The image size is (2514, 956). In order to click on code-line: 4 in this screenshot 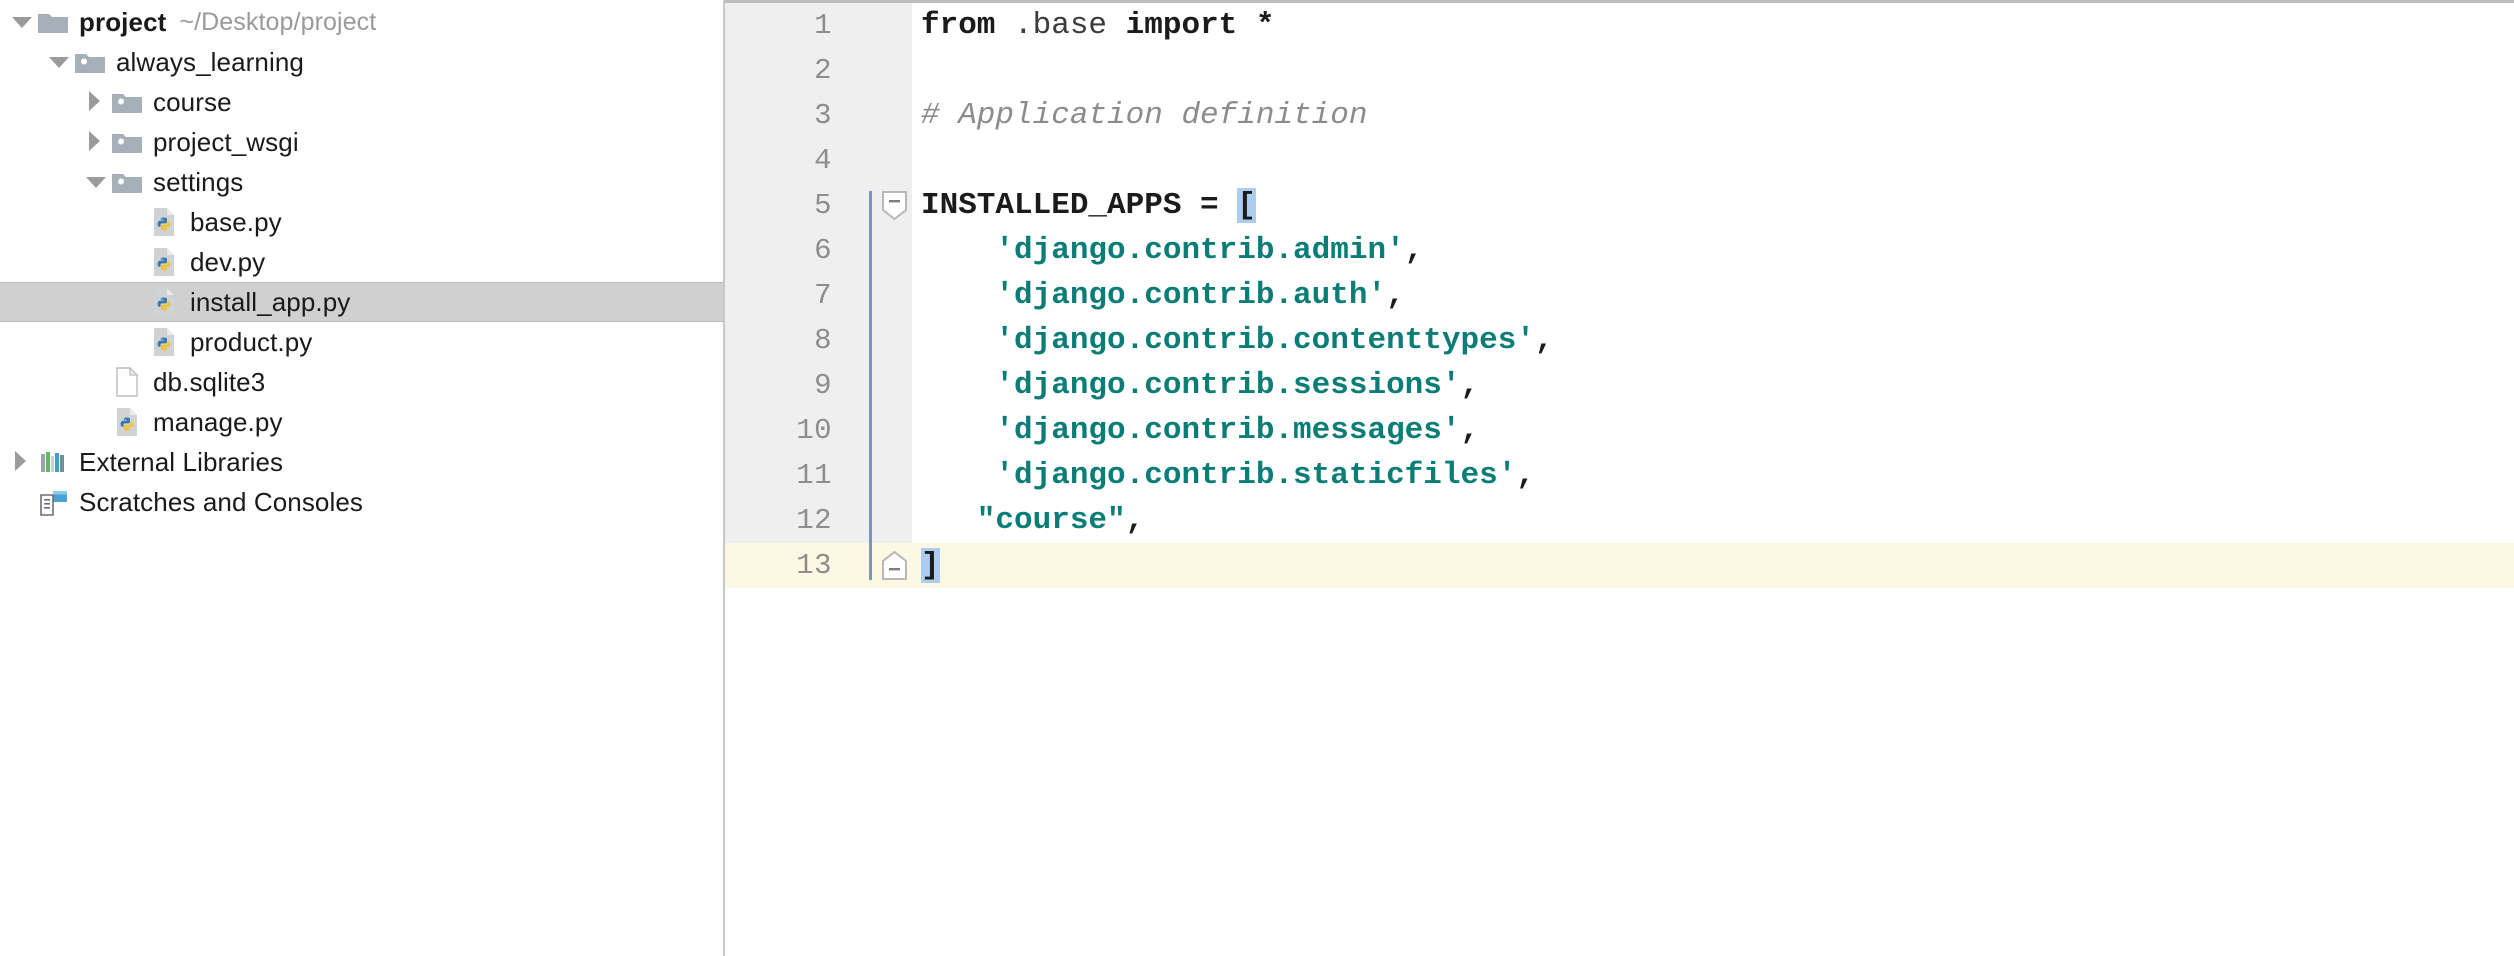, I will do `click(1619, 160)`.